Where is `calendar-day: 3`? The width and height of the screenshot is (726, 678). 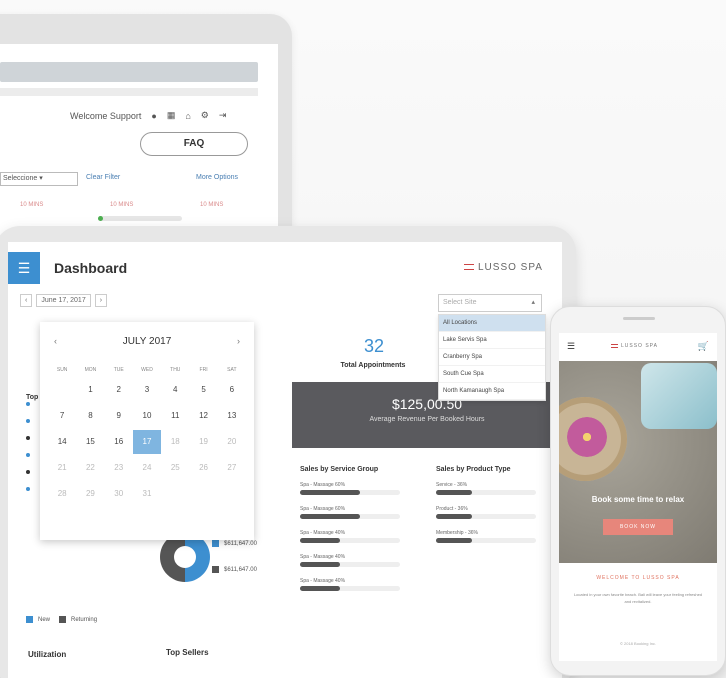 calendar-day: 3 is located at coordinates (147, 390).